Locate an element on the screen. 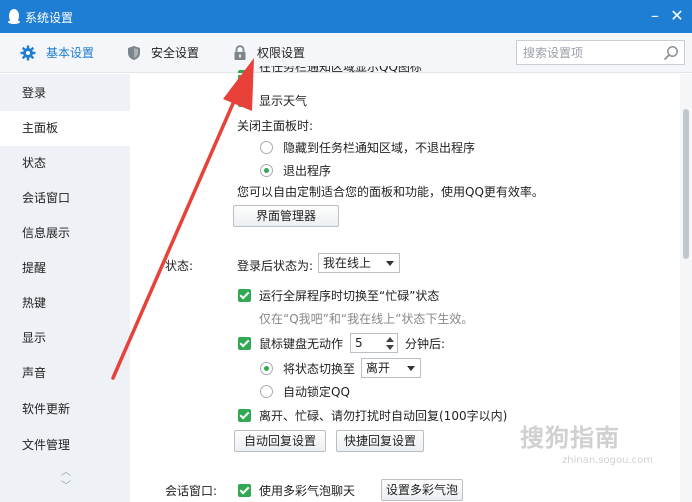 The height and width of the screenshot is (502, 692). shield-icon is located at coordinates (134, 53).